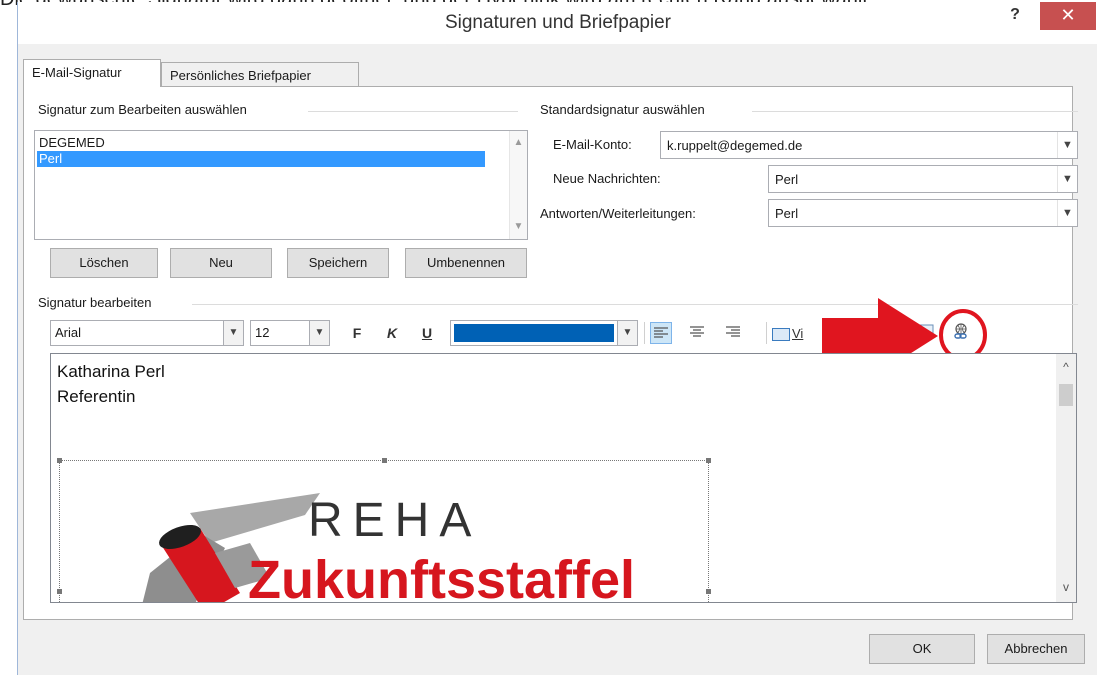 Image resolution: width=1097 pixels, height=675 pixels. I want to click on email-account-select: k.ruppelt@degemed.de ▼, so click(869, 145).